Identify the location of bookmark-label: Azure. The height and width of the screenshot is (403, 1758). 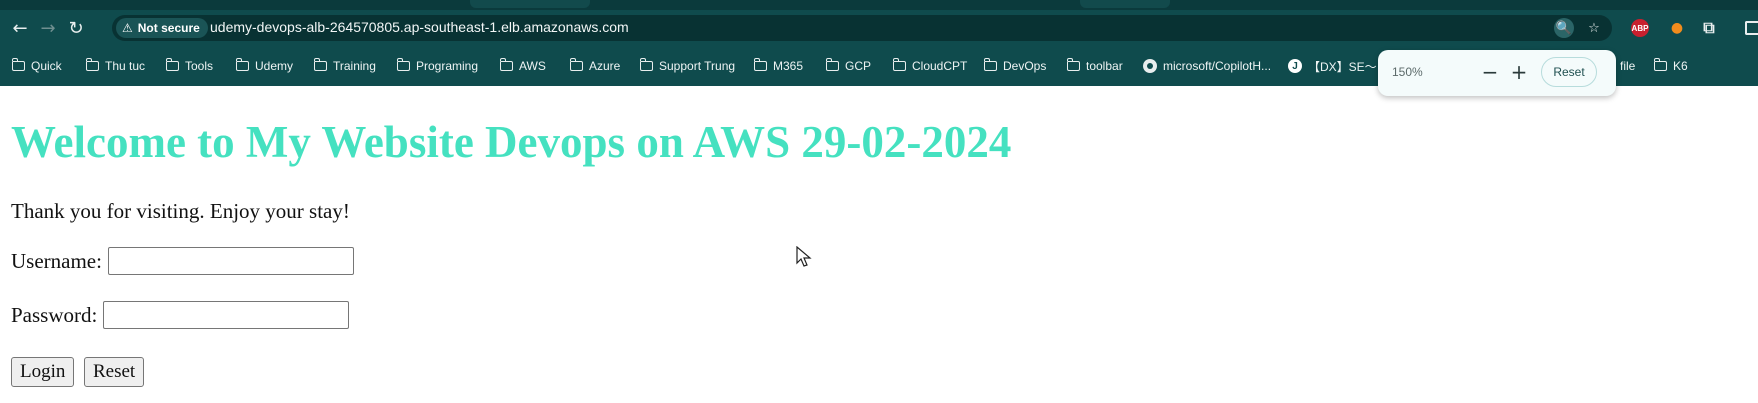
(605, 66).